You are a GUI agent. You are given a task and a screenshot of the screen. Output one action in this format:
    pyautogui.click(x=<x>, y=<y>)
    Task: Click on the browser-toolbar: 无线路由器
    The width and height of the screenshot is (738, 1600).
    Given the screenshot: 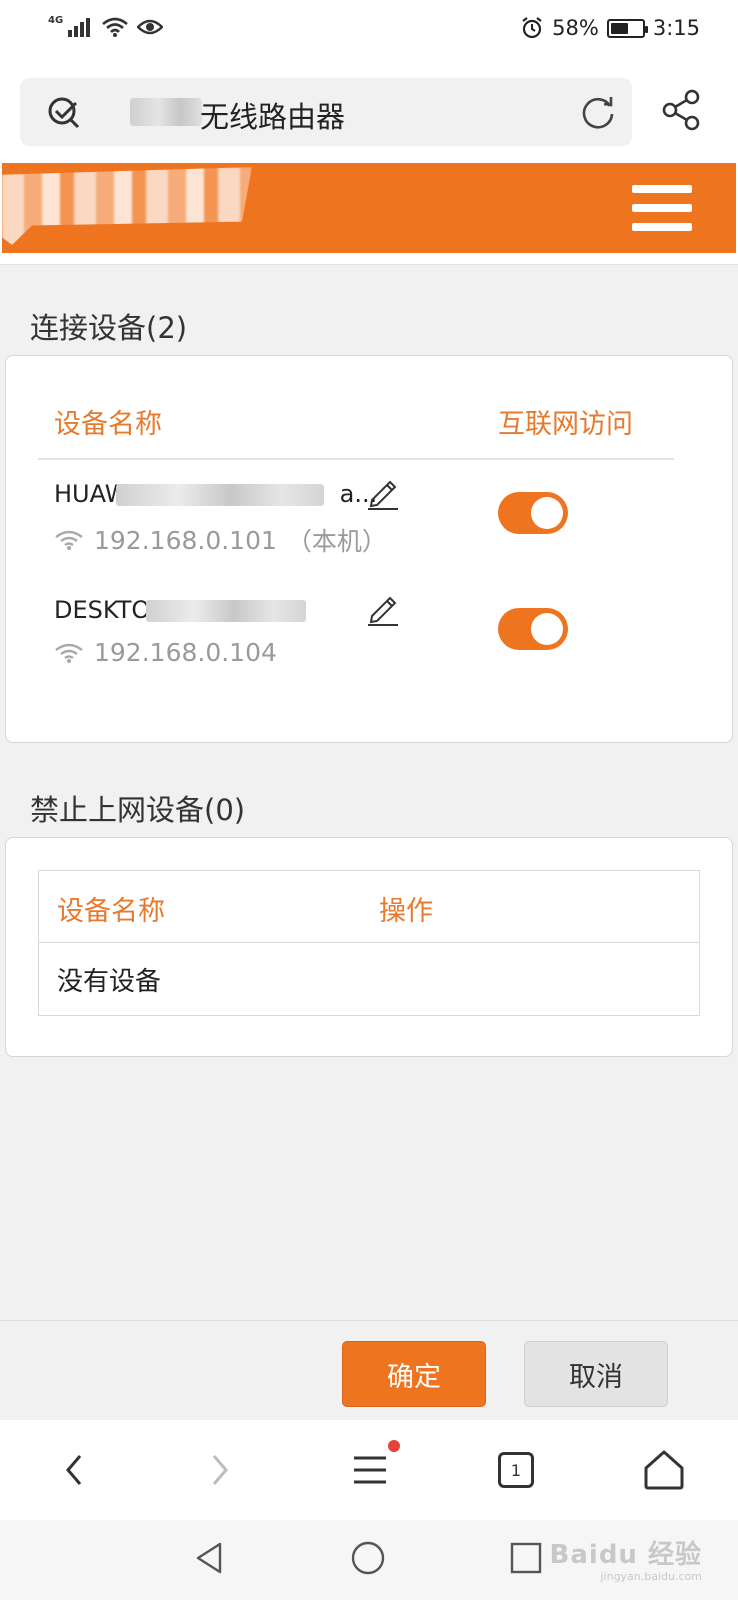 What is the action you would take?
    pyautogui.click(x=369, y=112)
    